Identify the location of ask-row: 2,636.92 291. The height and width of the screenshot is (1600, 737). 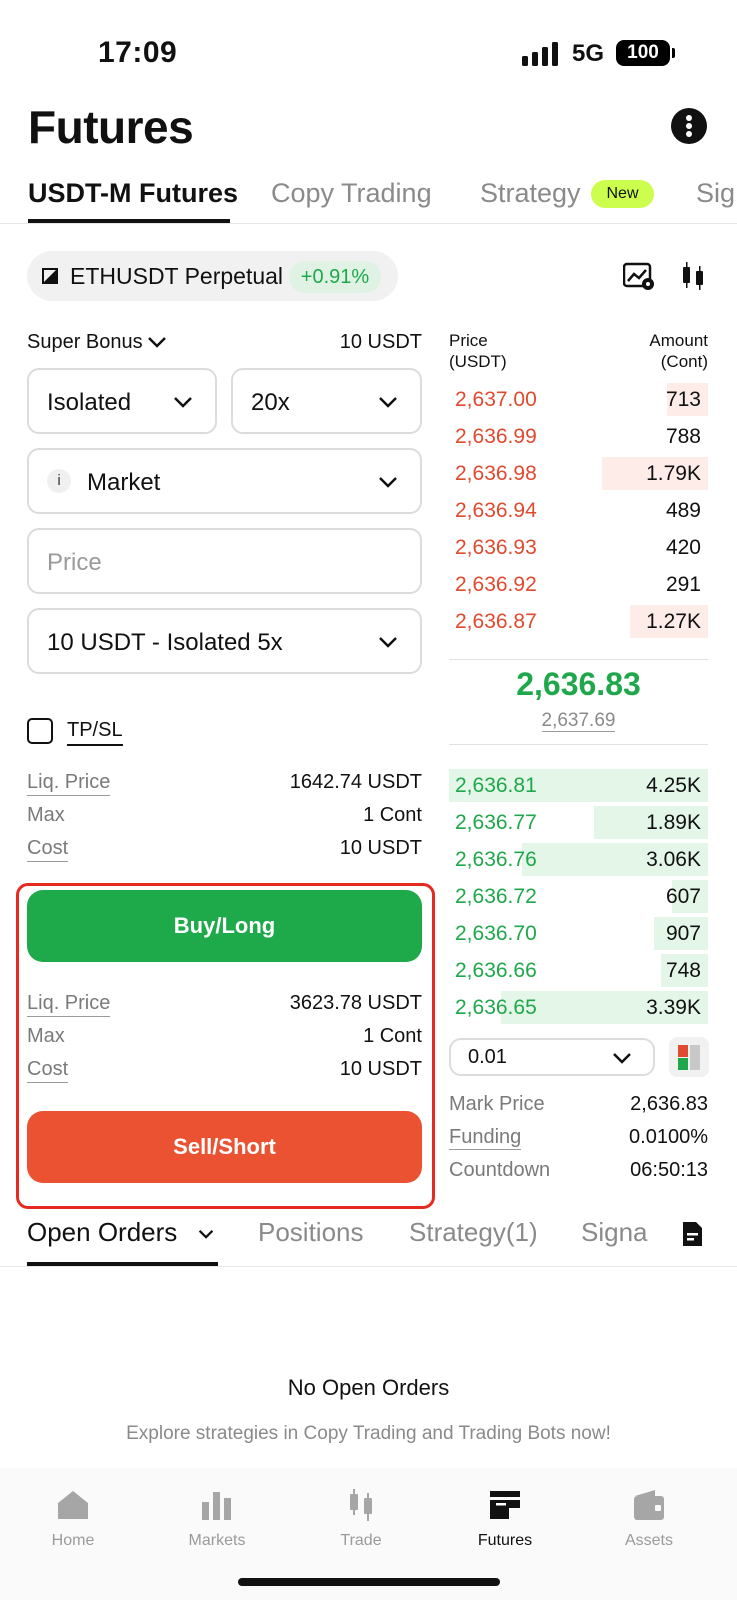
(578, 584).